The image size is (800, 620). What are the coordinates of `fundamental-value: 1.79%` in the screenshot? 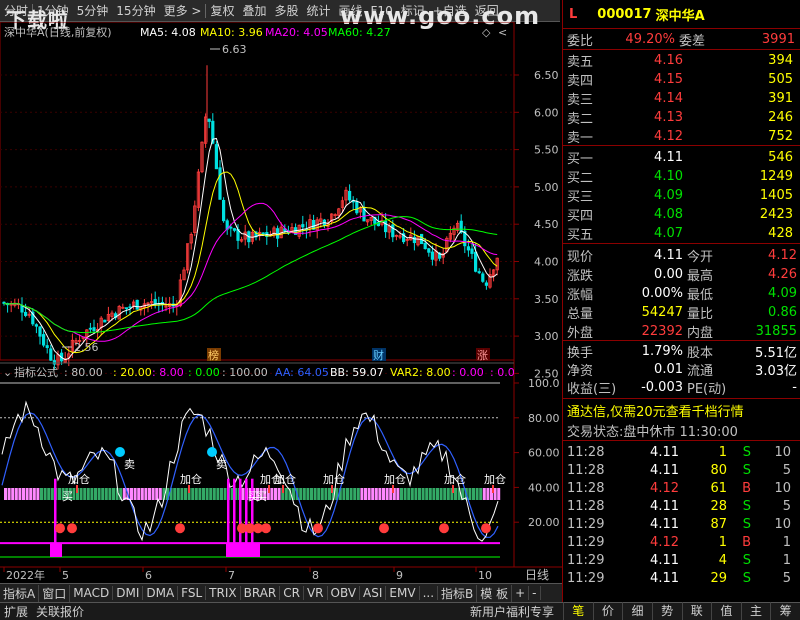 It's located at (662, 351).